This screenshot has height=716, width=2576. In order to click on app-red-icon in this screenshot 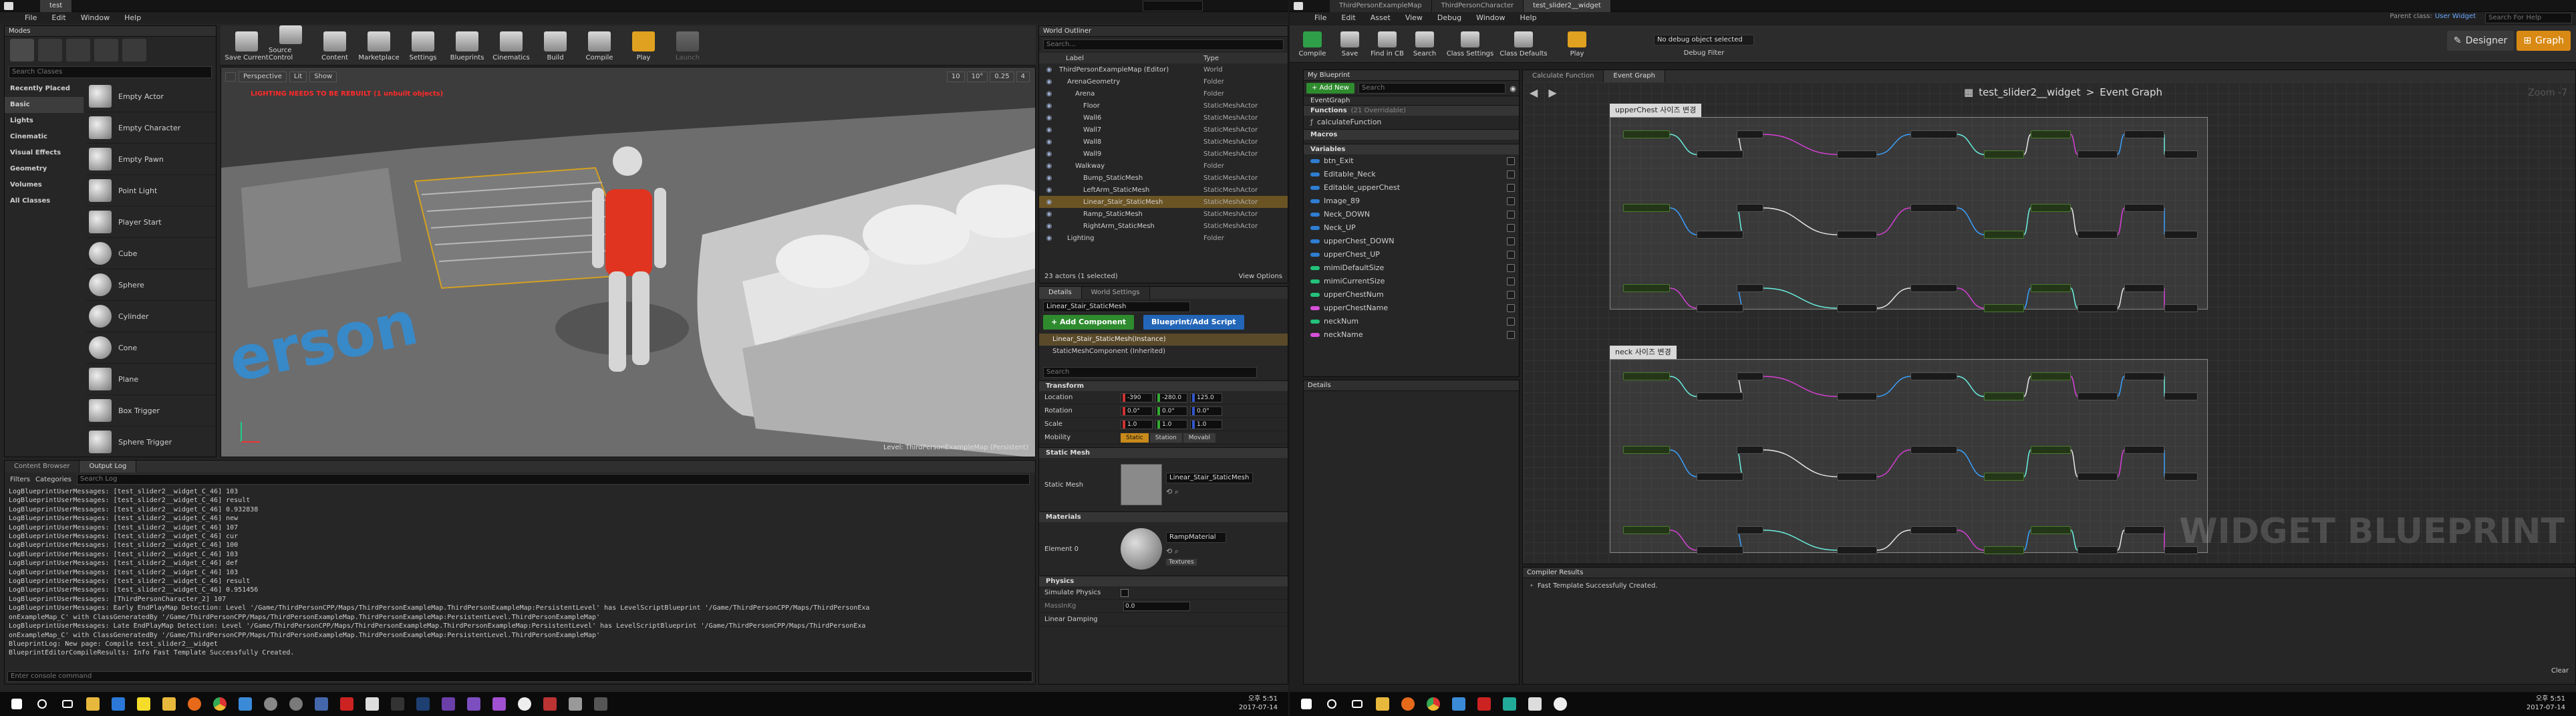, I will do `click(550, 704)`.